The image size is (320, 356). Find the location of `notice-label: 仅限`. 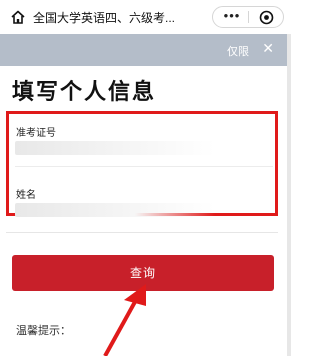

notice-label: 仅限 is located at coordinates (238, 52).